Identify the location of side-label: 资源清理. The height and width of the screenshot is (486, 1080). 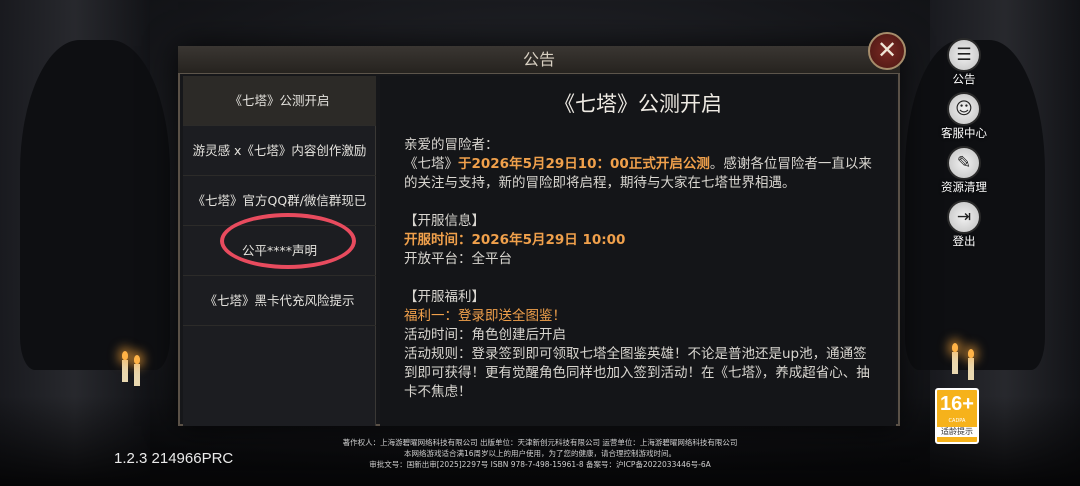
(964, 187).